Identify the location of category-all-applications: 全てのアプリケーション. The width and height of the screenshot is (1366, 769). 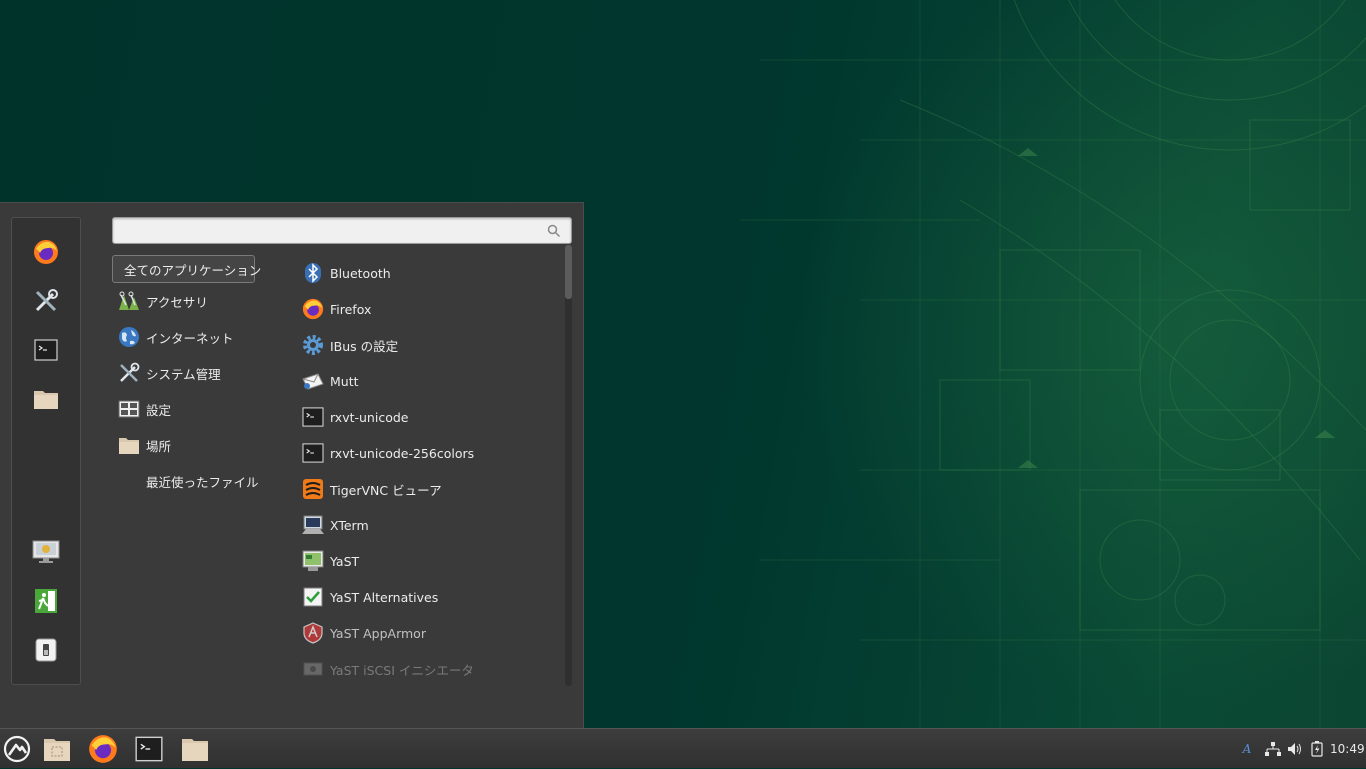
(186, 269).